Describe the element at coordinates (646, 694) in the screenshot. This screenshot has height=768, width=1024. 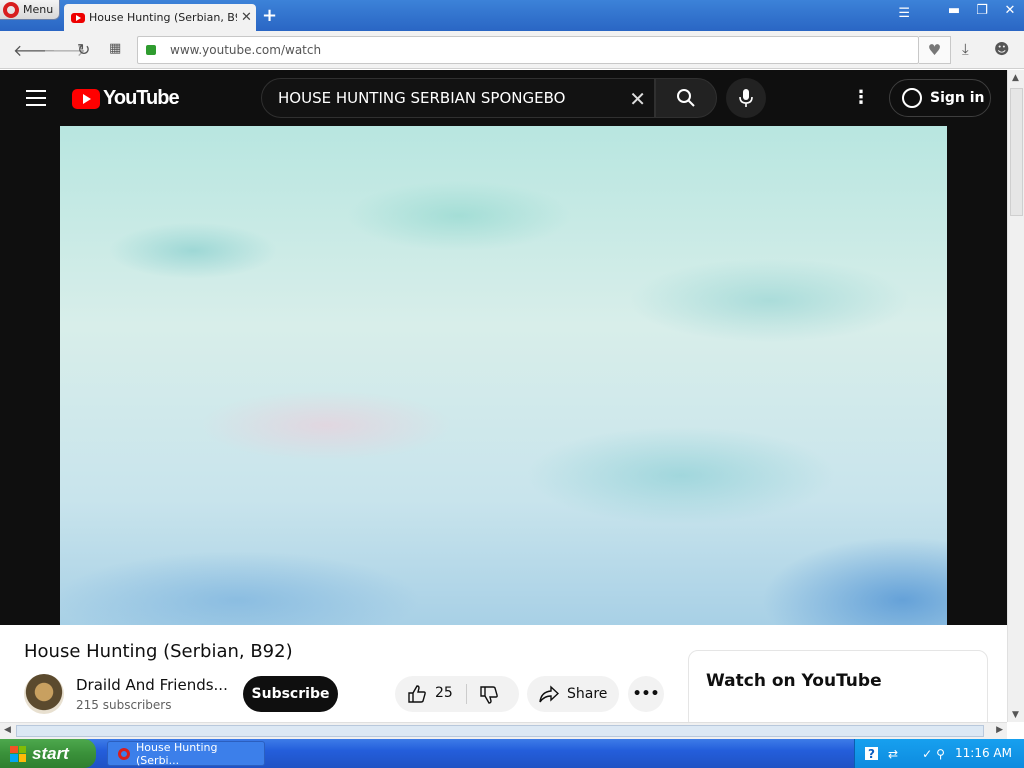
I see `more-actions-button: •••` at that location.